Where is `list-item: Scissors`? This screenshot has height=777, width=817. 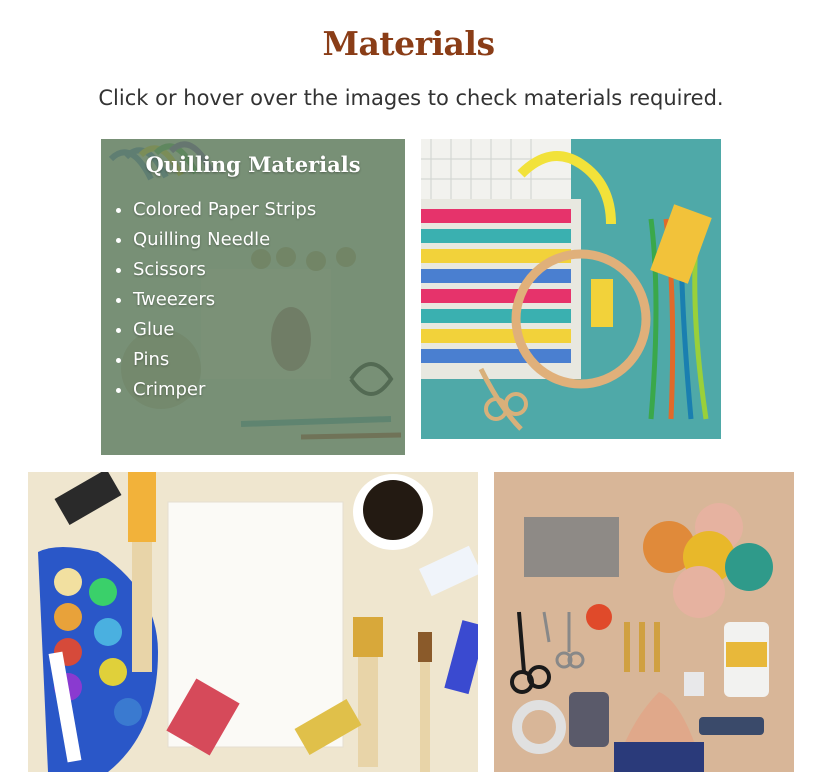
list-item: Scissors is located at coordinates (224, 270).